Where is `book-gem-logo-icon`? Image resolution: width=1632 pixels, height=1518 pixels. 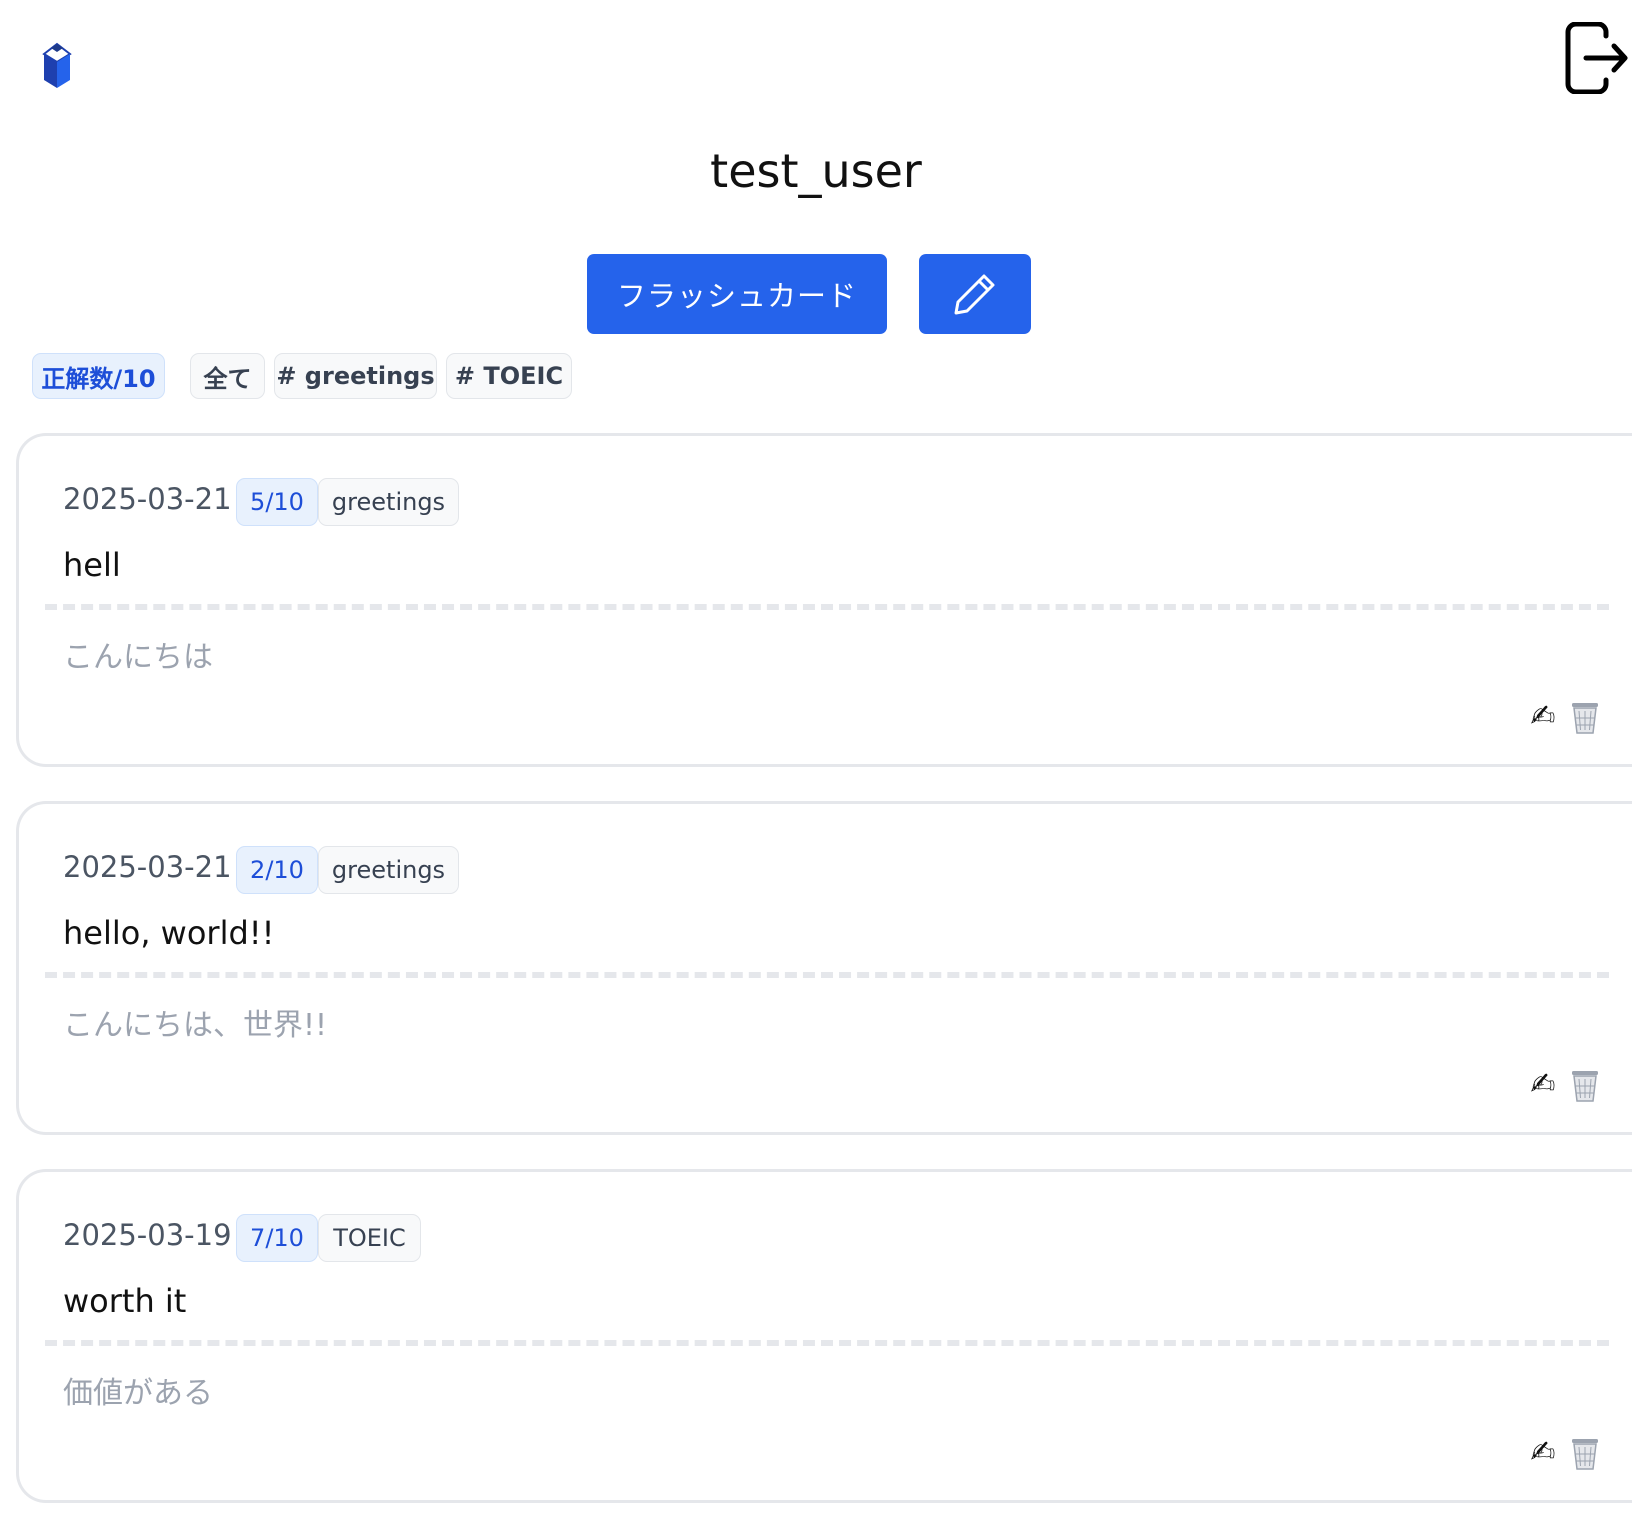 book-gem-logo-icon is located at coordinates (57, 66).